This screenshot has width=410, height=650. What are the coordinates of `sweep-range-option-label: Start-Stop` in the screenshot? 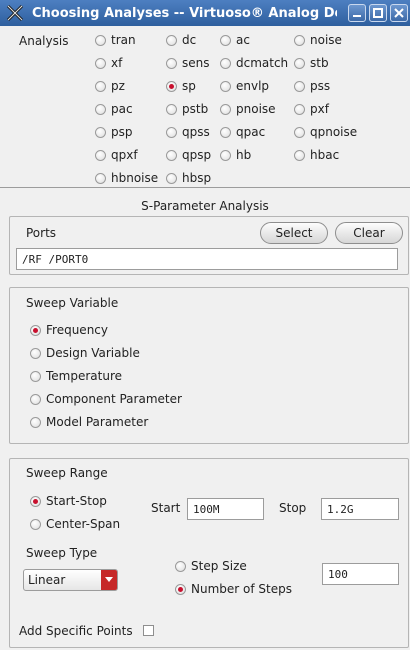 It's located at (76, 501).